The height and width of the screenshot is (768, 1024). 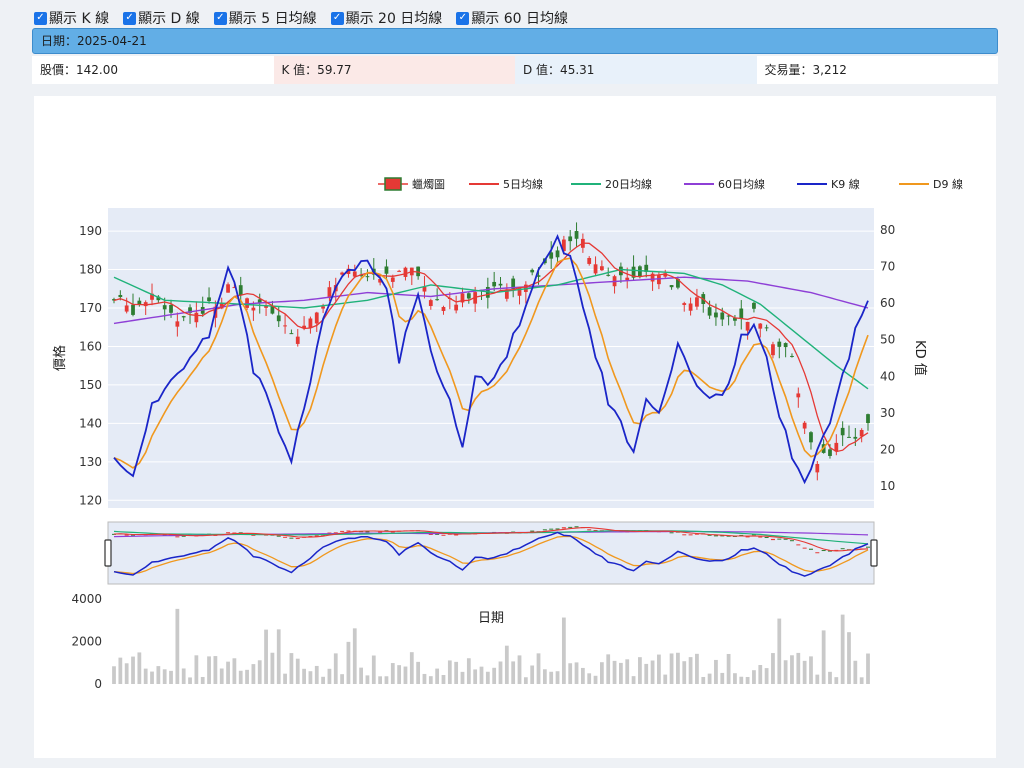 What do you see at coordinates (724, 184) in the screenshot?
I see `legend-item: 60日均線` at bounding box center [724, 184].